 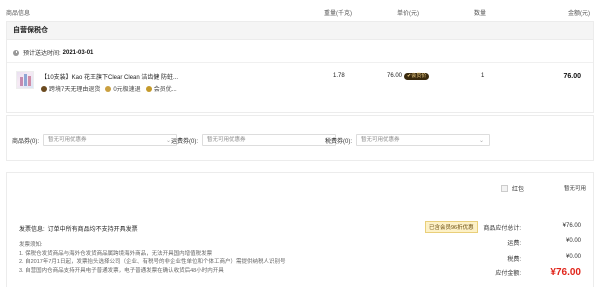 What do you see at coordinates (565, 272) in the screenshot?
I see `total-value: ¥76.00` at bounding box center [565, 272].